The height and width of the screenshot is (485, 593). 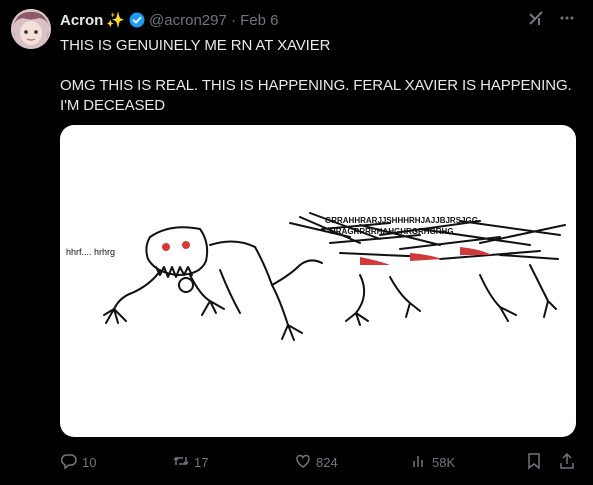 I want to click on views-count: 58K, so click(x=444, y=462).